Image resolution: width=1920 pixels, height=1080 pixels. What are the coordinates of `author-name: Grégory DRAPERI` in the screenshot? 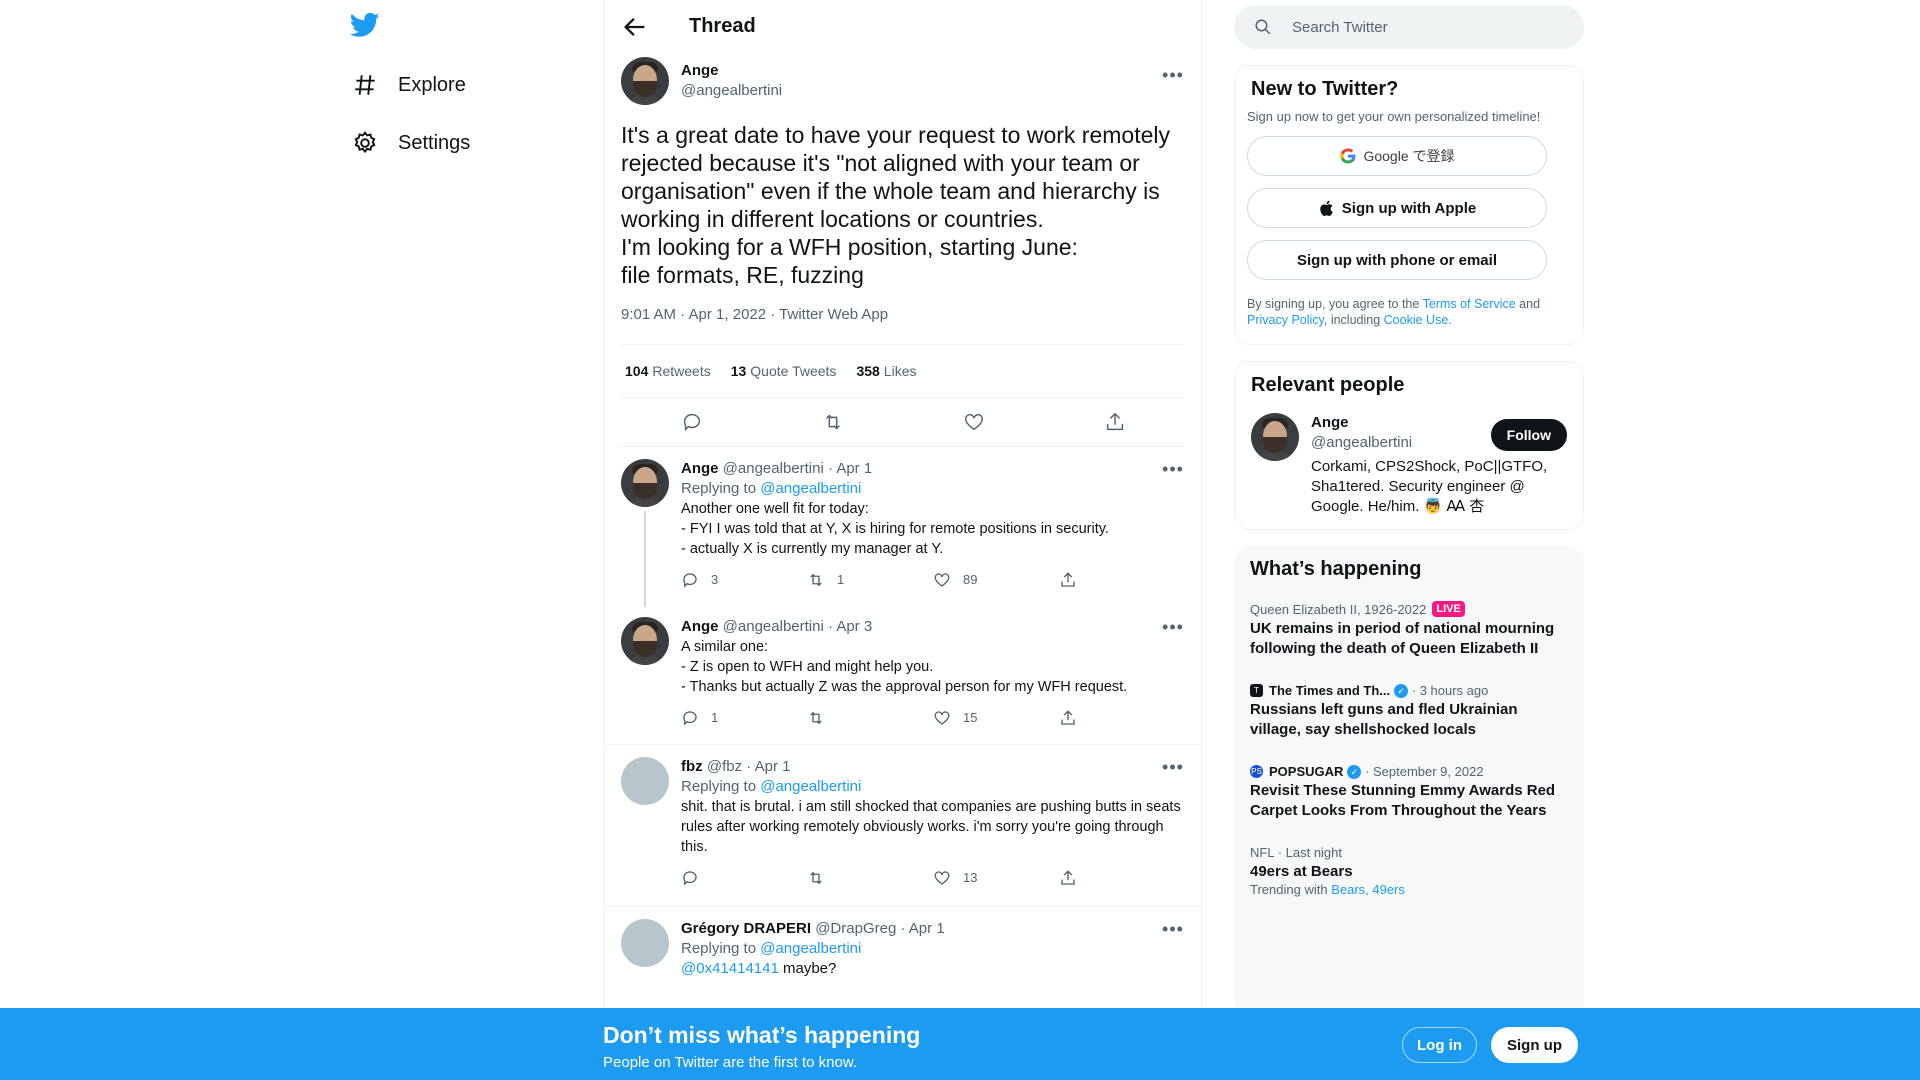 It's located at (746, 928).